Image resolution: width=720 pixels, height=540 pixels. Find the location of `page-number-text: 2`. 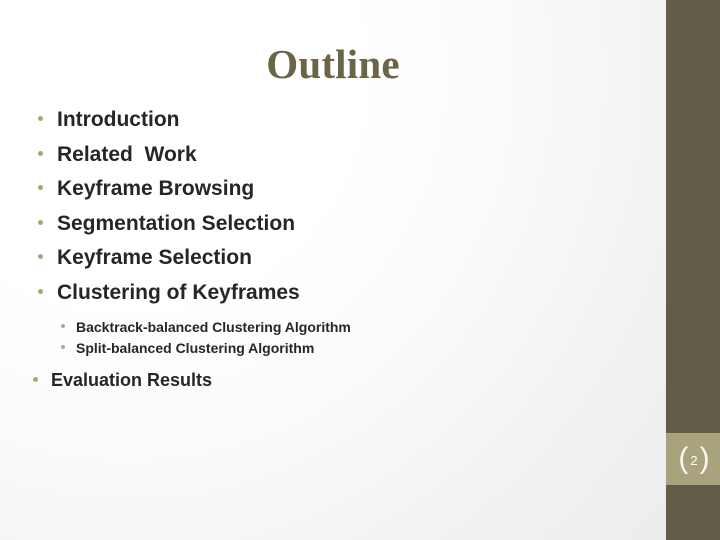

page-number-text: 2 is located at coordinates (694, 460).